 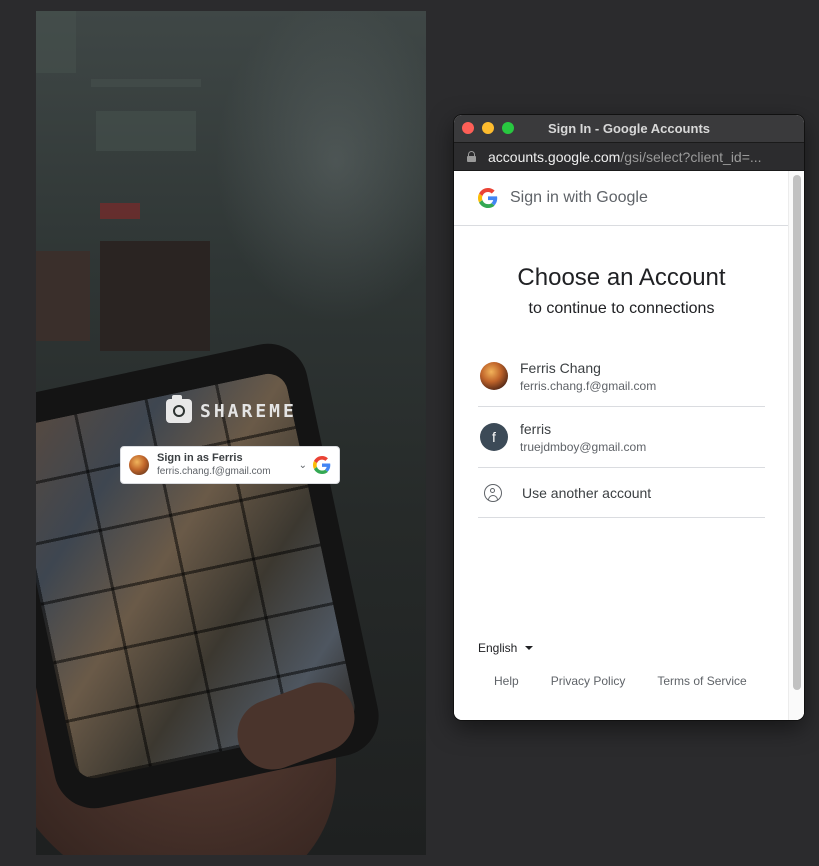 What do you see at coordinates (508, 128) in the screenshot?
I see `zoom-window-button` at bounding box center [508, 128].